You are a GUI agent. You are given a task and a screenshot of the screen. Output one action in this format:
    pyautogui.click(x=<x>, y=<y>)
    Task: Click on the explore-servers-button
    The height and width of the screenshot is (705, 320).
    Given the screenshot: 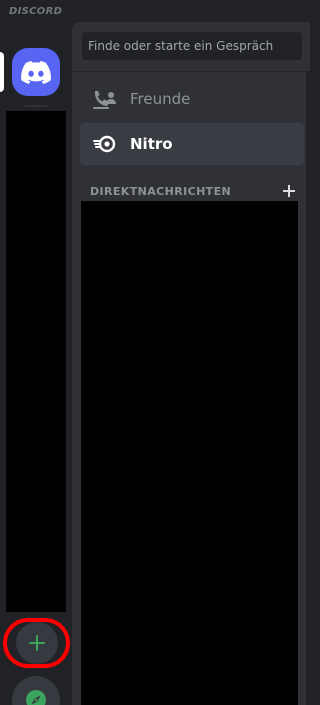 What is the action you would take?
    pyautogui.click(x=36, y=690)
    